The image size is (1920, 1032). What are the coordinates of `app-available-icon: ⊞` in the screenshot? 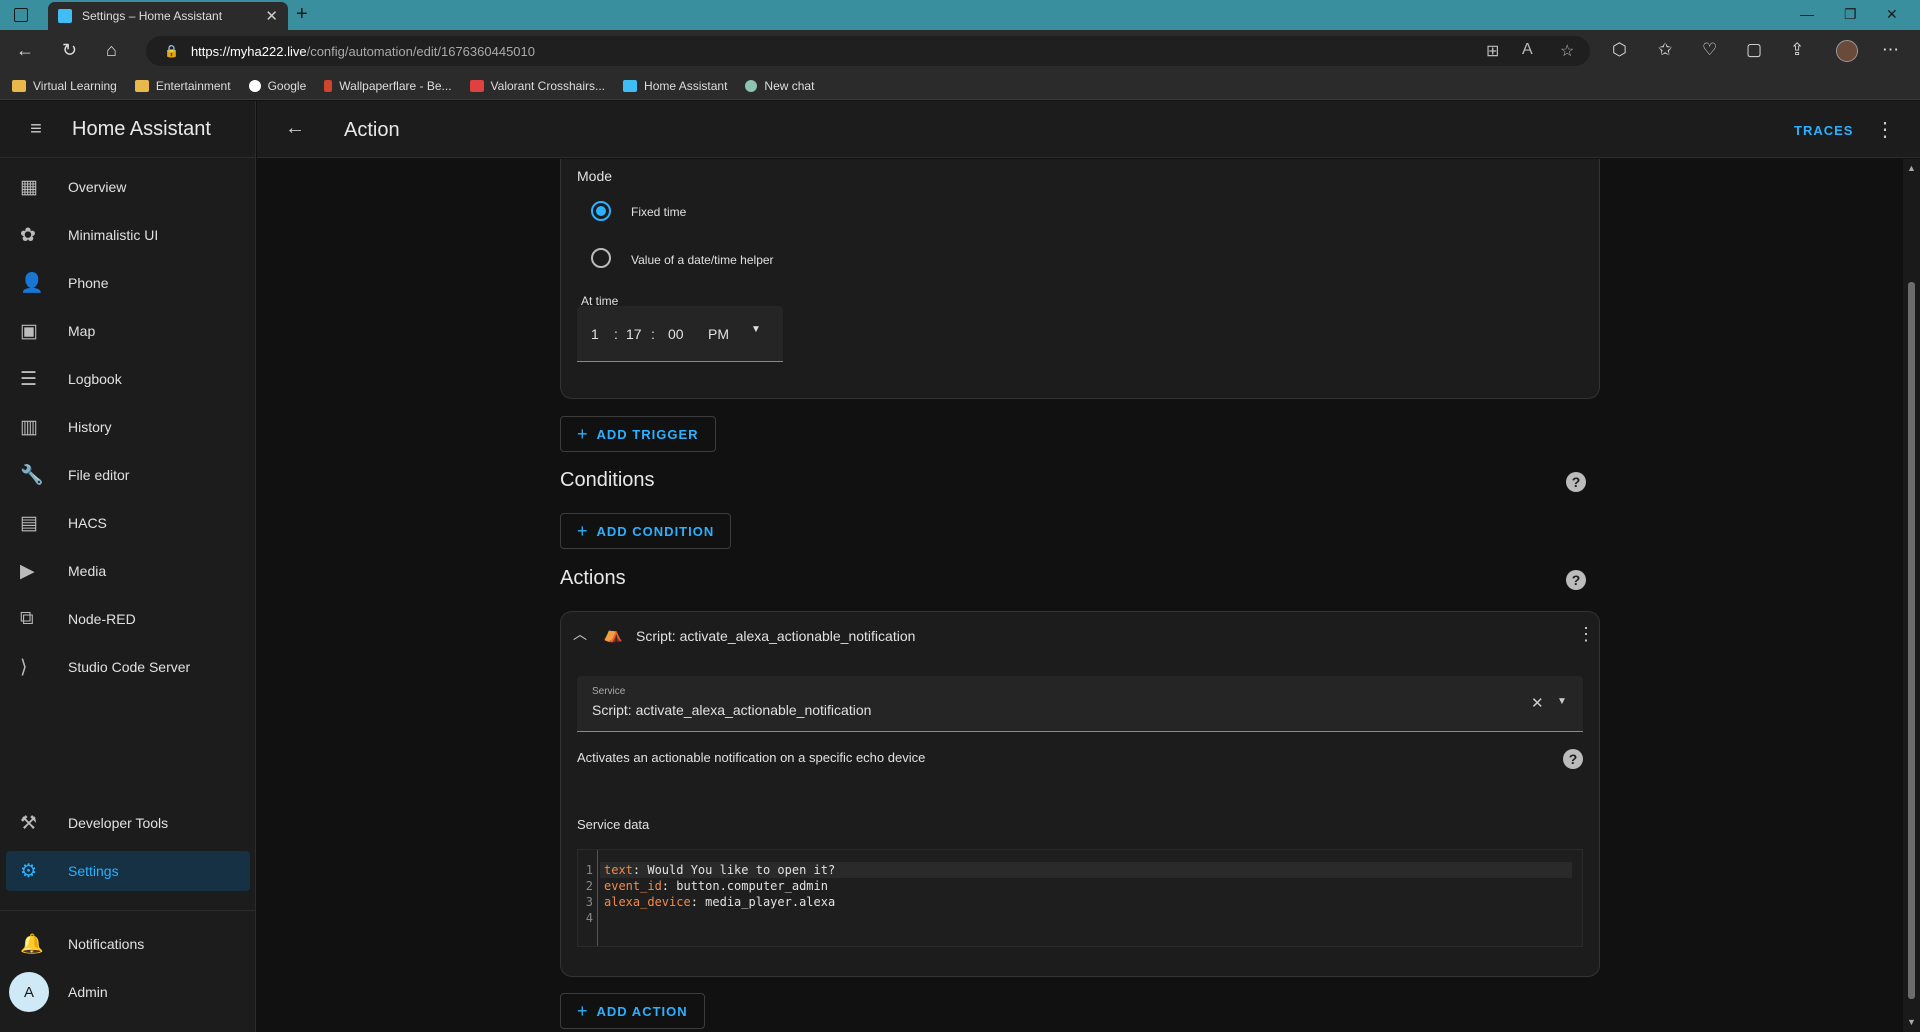 It's located at (1492, 51).